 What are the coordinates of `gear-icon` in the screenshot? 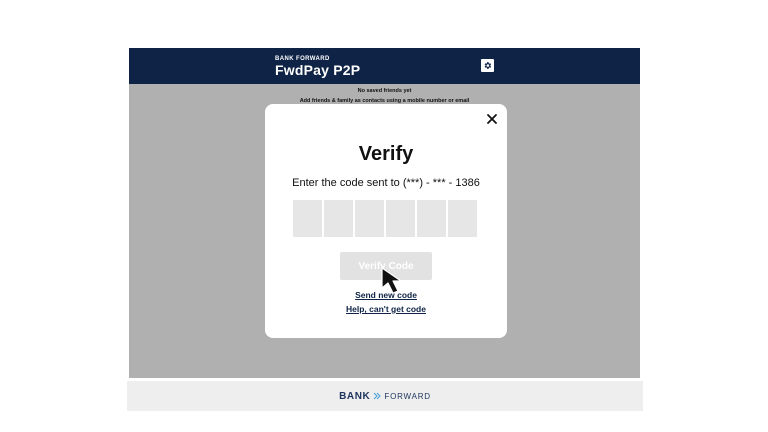 It's located at (487, 65).